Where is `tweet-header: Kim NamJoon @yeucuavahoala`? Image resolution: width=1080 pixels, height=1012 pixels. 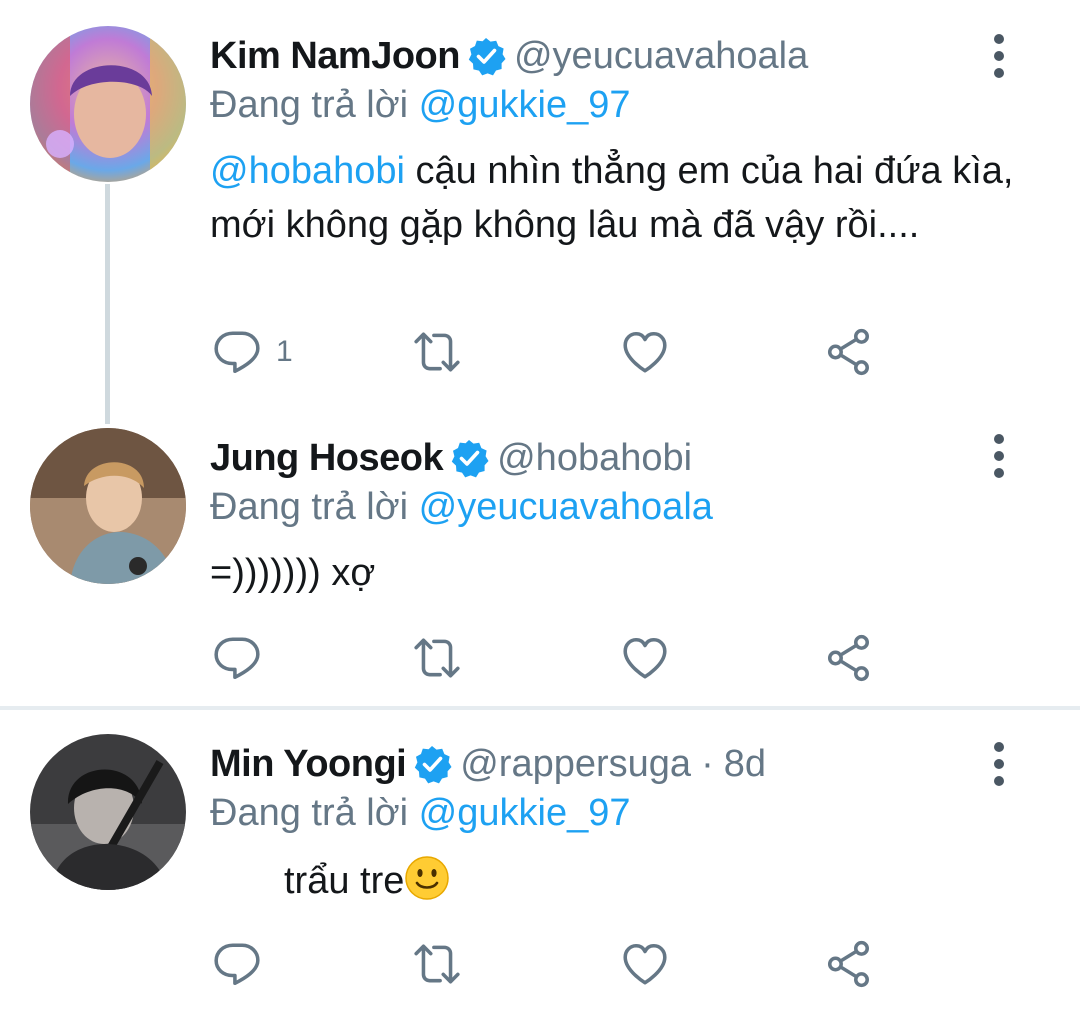 tweet-header: Kim NamJoon @yeucuavahoala is located at coordinates (509, 56).